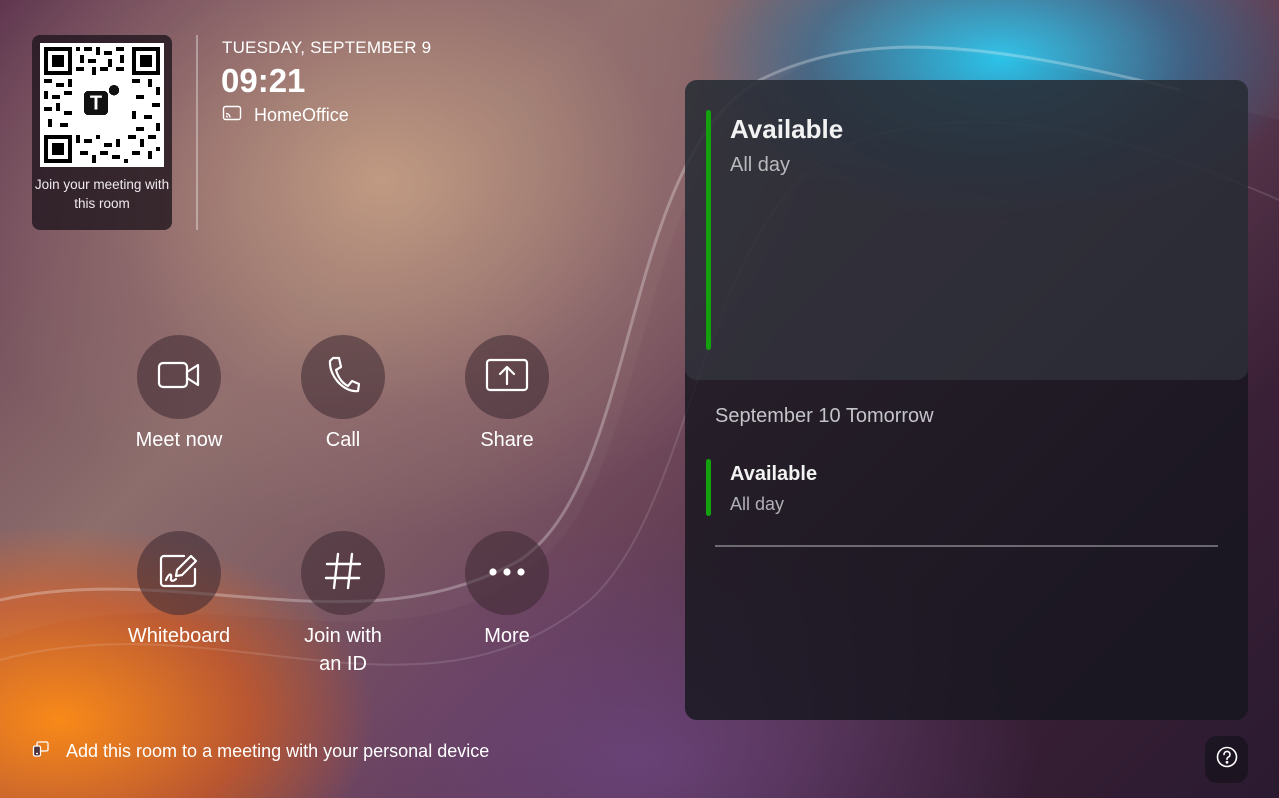 This screenshot has height=798, width=1279. Describe the element at coordinates (824, 416) in the screenshot. I see `tomorrow-header: September 10 Tomorrow` at that location.